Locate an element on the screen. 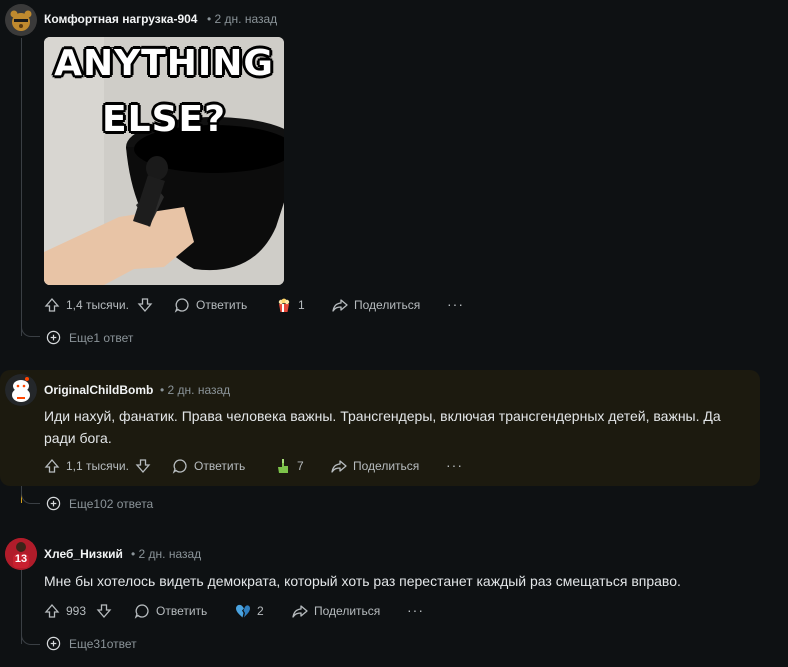 This screenshot has width=788, height=667. meme-caption-line2: ELSE? is located at coordinates (164, 119).